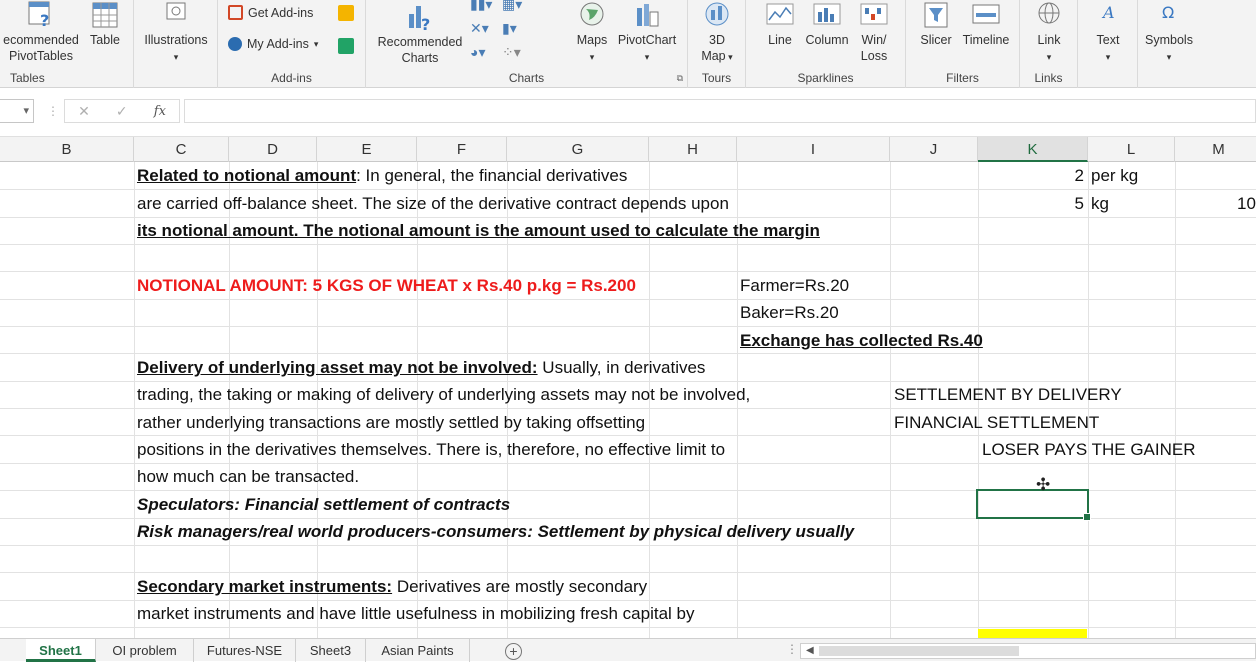 The height and width of the screenshot is (662, 1256). What do you see at coordinates (1033, 505) in the screenshot?
I see `active-cell-selection` at bounding box center [1033, 505].